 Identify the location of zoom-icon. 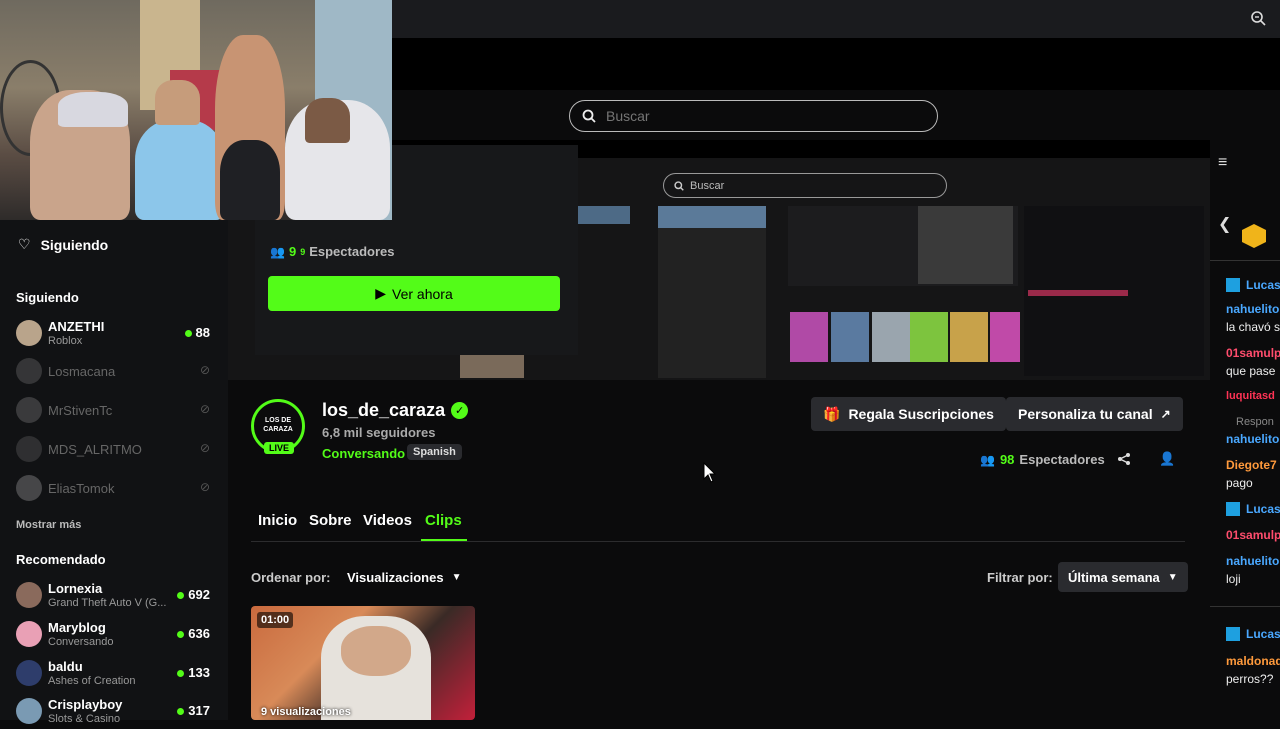
(1258, 18).